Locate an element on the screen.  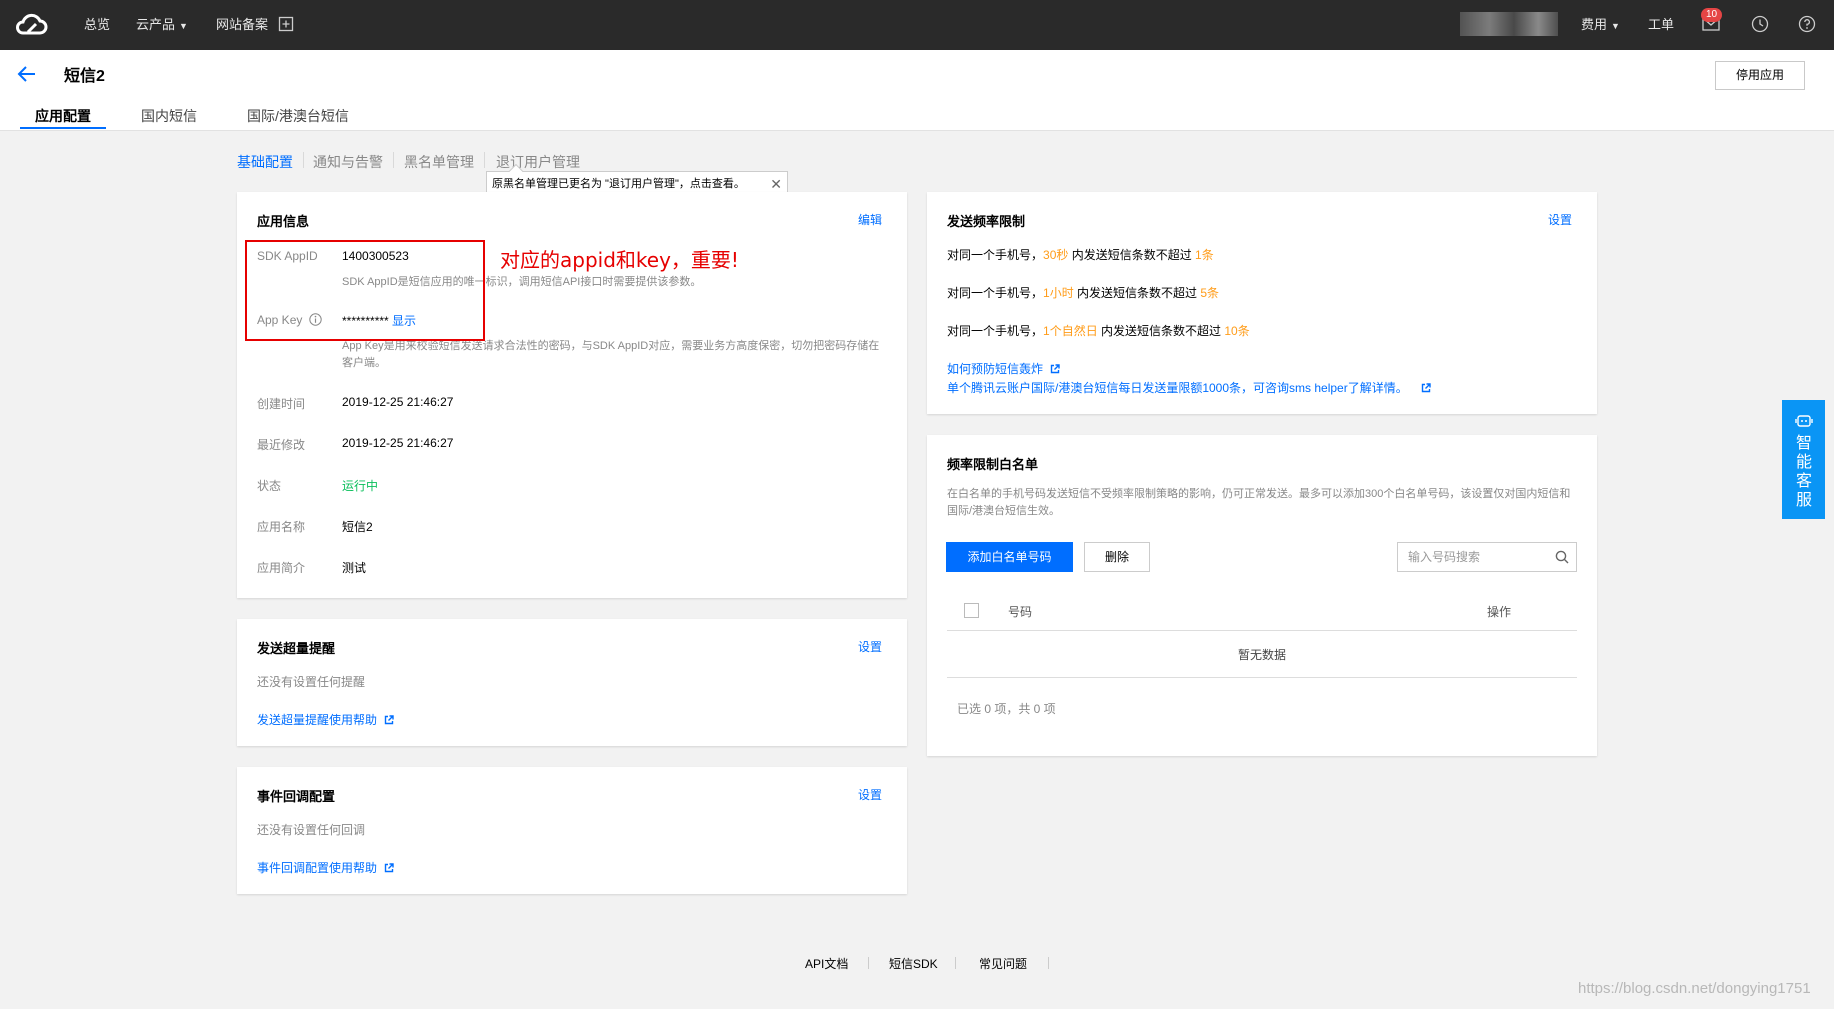
tooltip-text: 原黑名单管理已更名为 "退订用户管理"，点击查看。 is located at coordinates (618, 184).